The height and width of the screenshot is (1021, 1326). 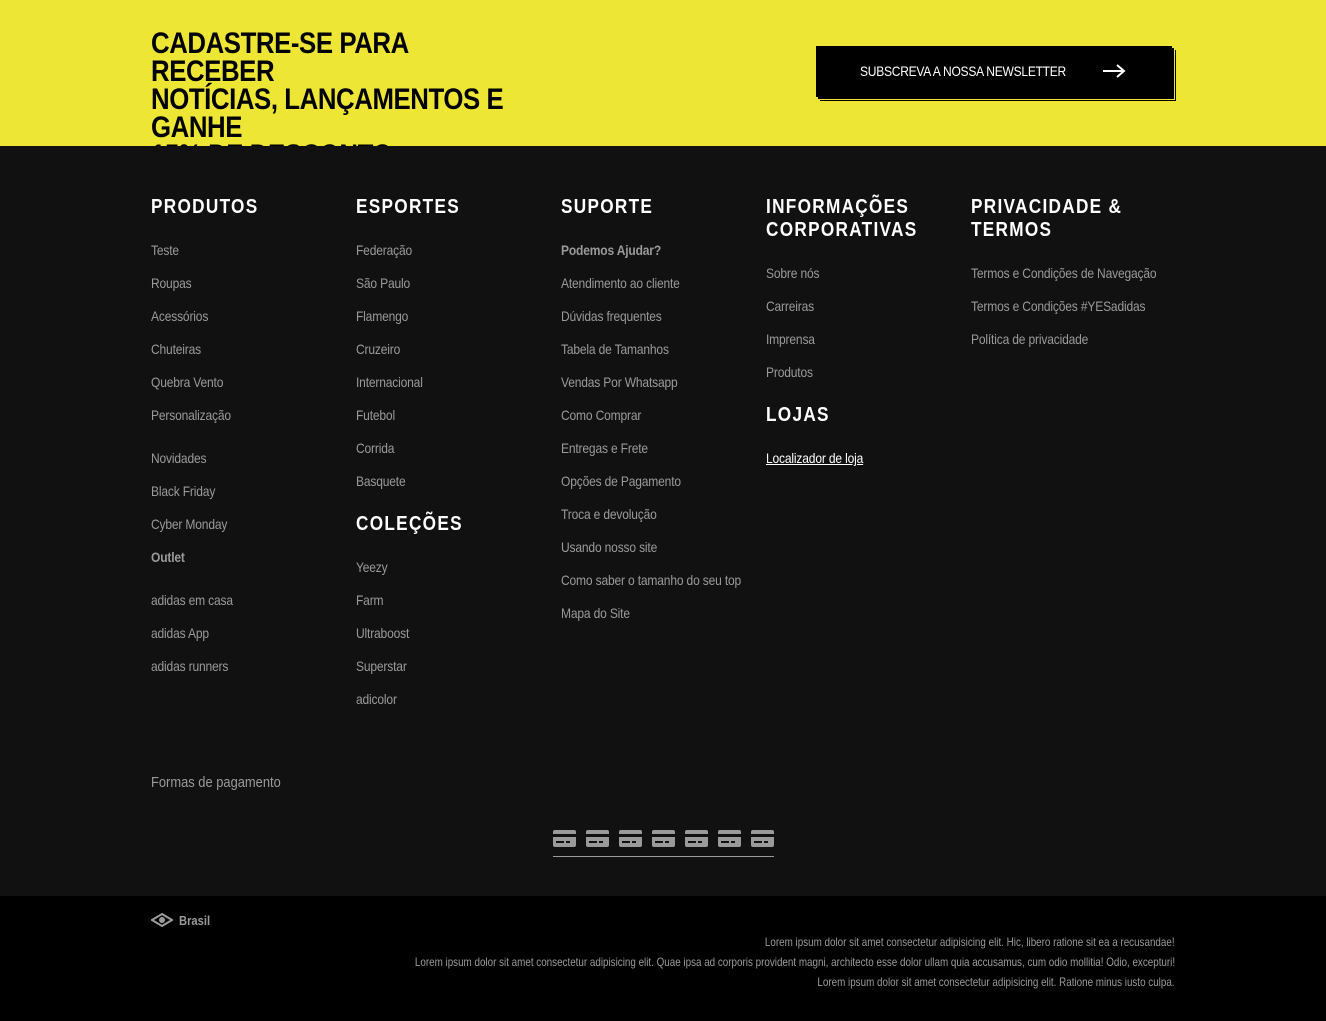 What do you see at coordinates (607, 207) in the screenshot?
I see `column-heading-suporte: SUPORTE` at bounding box center [607, 207].